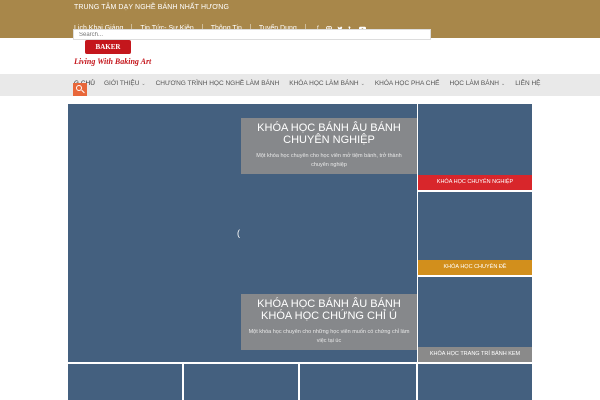  What do you see at coordinates (329, 140) in the screenshot?
I see `slide-title-line: CHUYÊN NGHIỆP` at bounding box center [329, 140].